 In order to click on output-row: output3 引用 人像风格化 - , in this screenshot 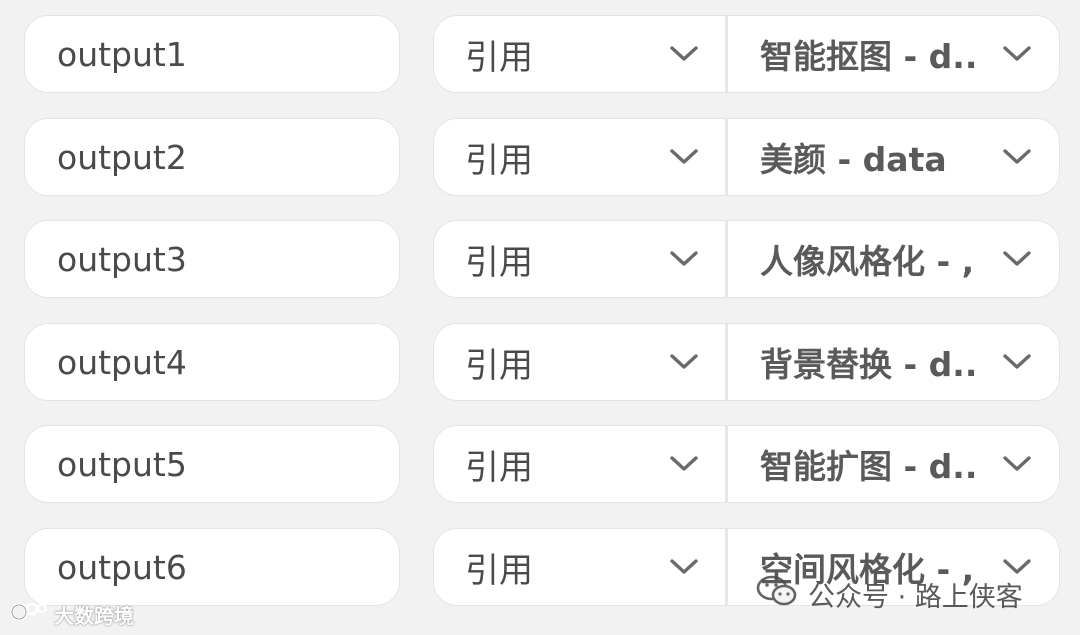, I will do `click(540, 259)`.